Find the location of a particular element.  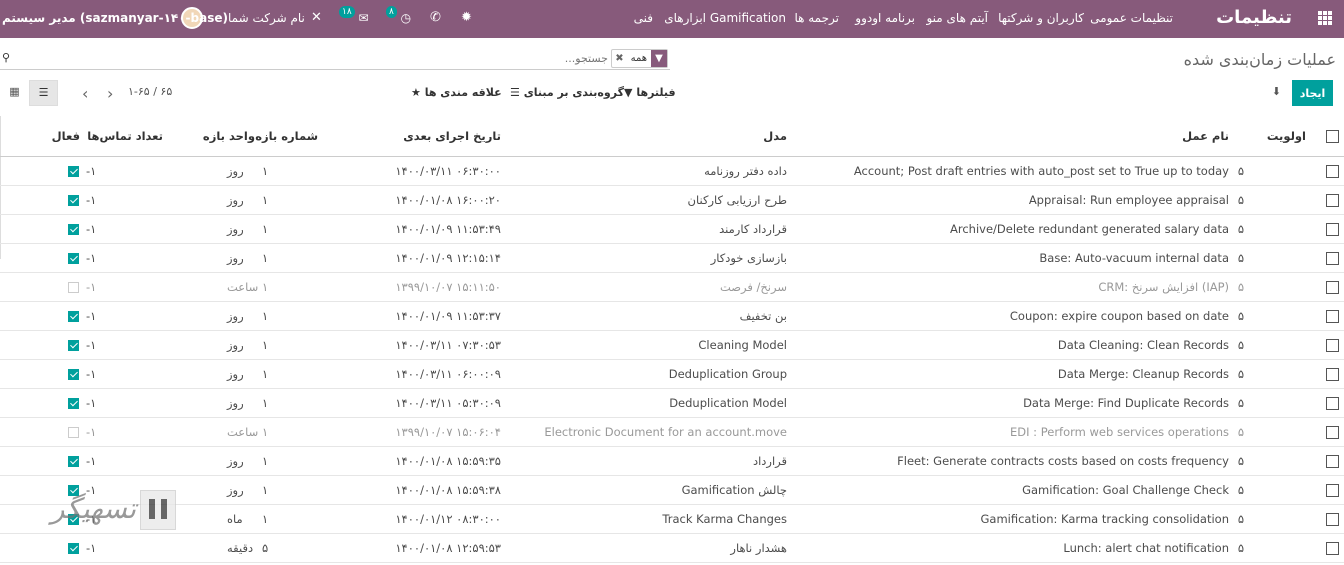

pager-previous-icon: ‹ is located at coordinates (85, 93).